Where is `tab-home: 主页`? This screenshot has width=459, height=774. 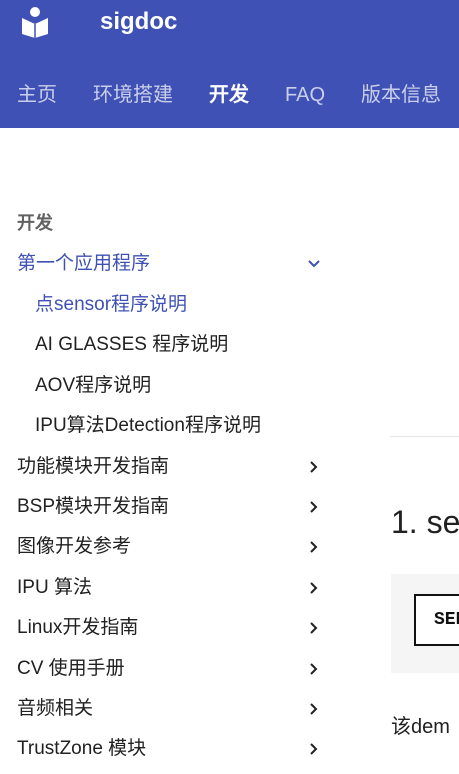
tab-home: 主页 is located at coordinates (37, 95).